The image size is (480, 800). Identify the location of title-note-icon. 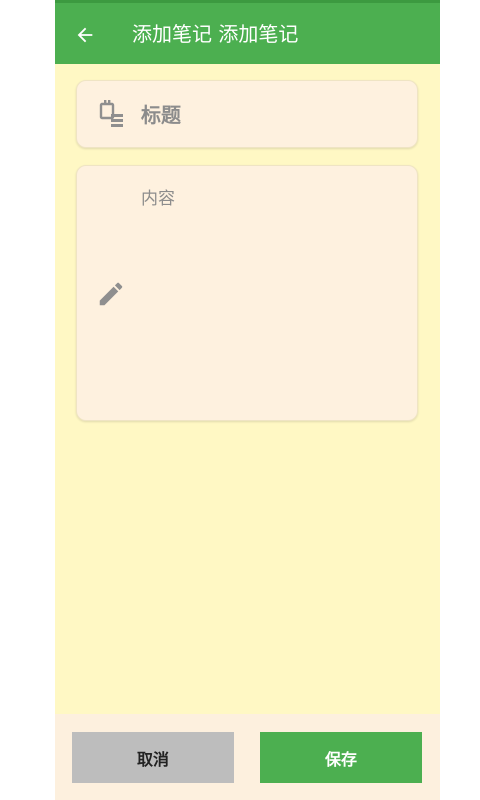
(111, 113).